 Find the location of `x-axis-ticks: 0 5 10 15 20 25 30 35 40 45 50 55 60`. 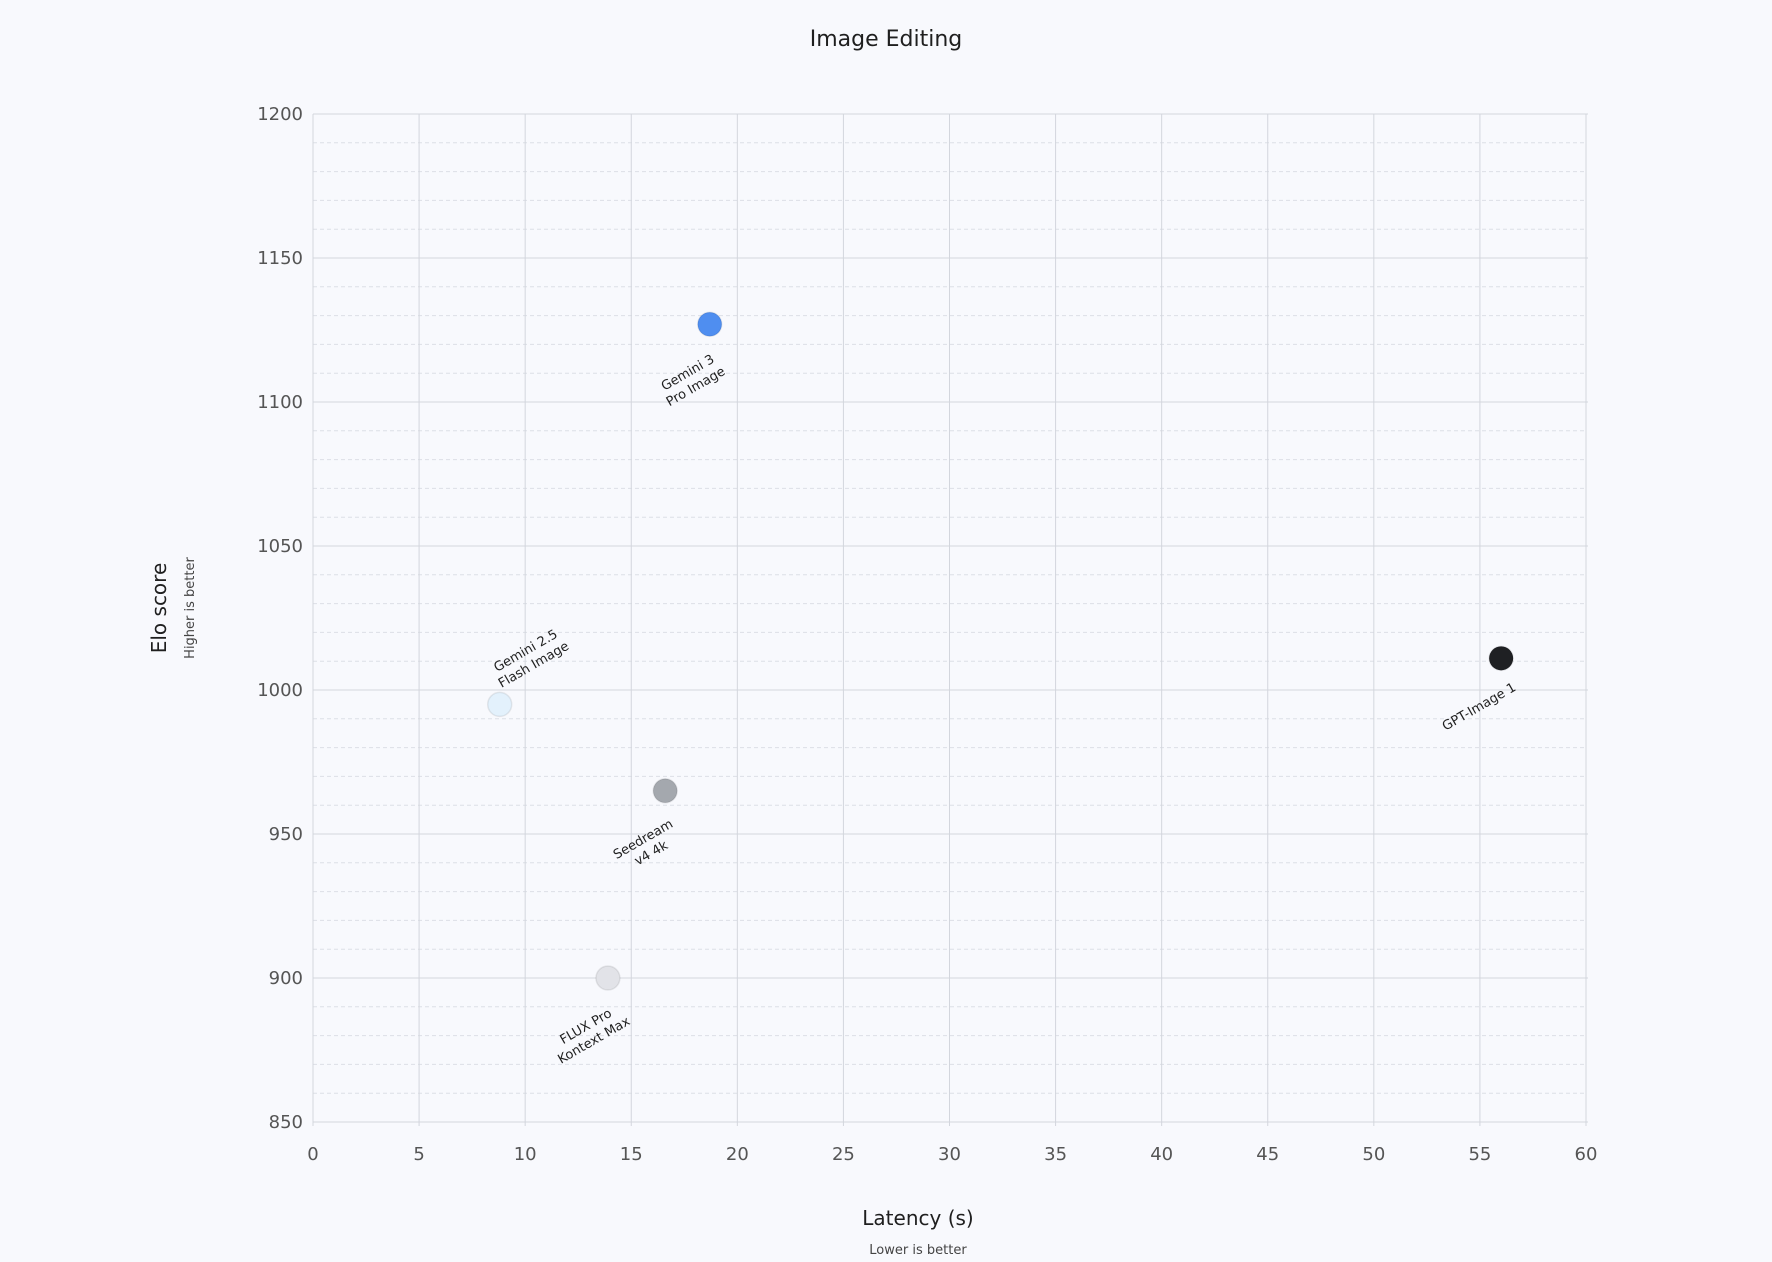

x-axis-ticks: 0 5 10 15 20 25 30 35 40 45 50 55 60 is located at coordinates (952, 1154).